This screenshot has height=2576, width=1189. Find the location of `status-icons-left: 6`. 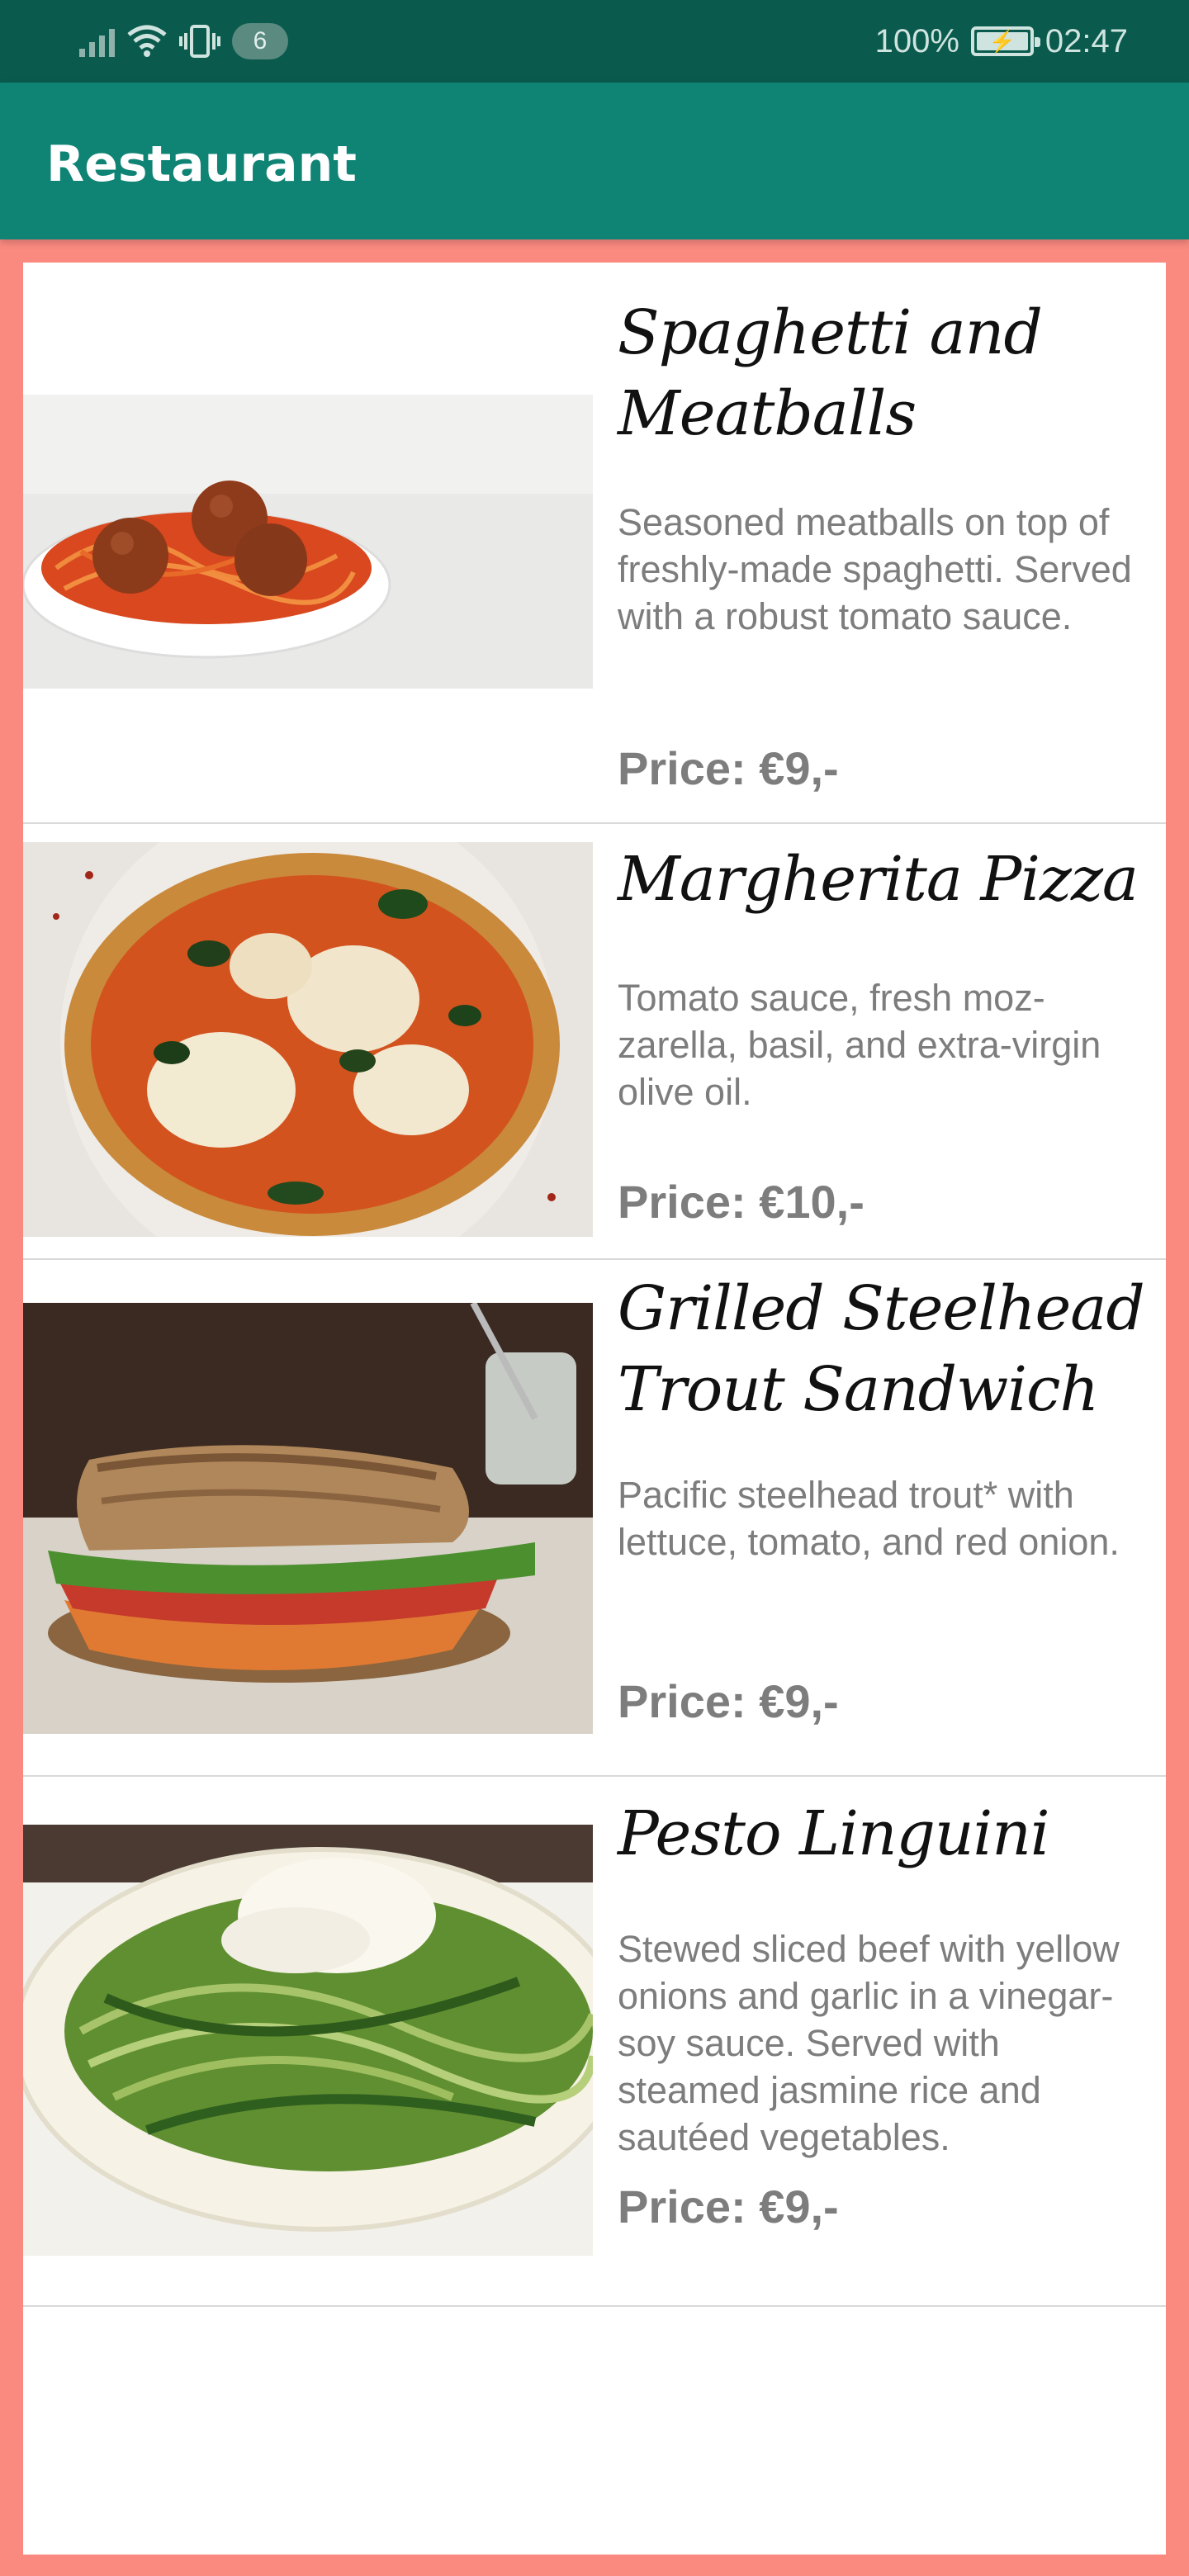

status-icons-left: 6 is located at coordinates (183, 41).